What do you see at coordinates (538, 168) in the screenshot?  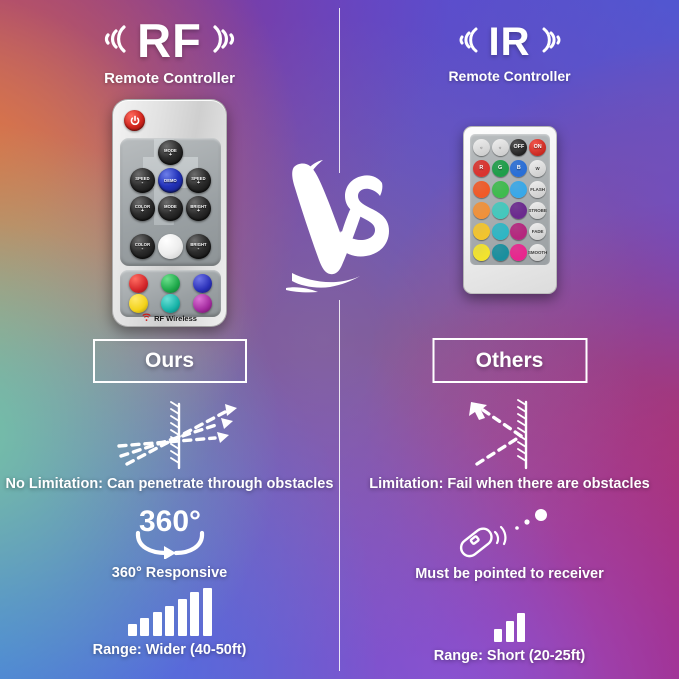 I see `ir-button: W` at bounding box center [538, 168].